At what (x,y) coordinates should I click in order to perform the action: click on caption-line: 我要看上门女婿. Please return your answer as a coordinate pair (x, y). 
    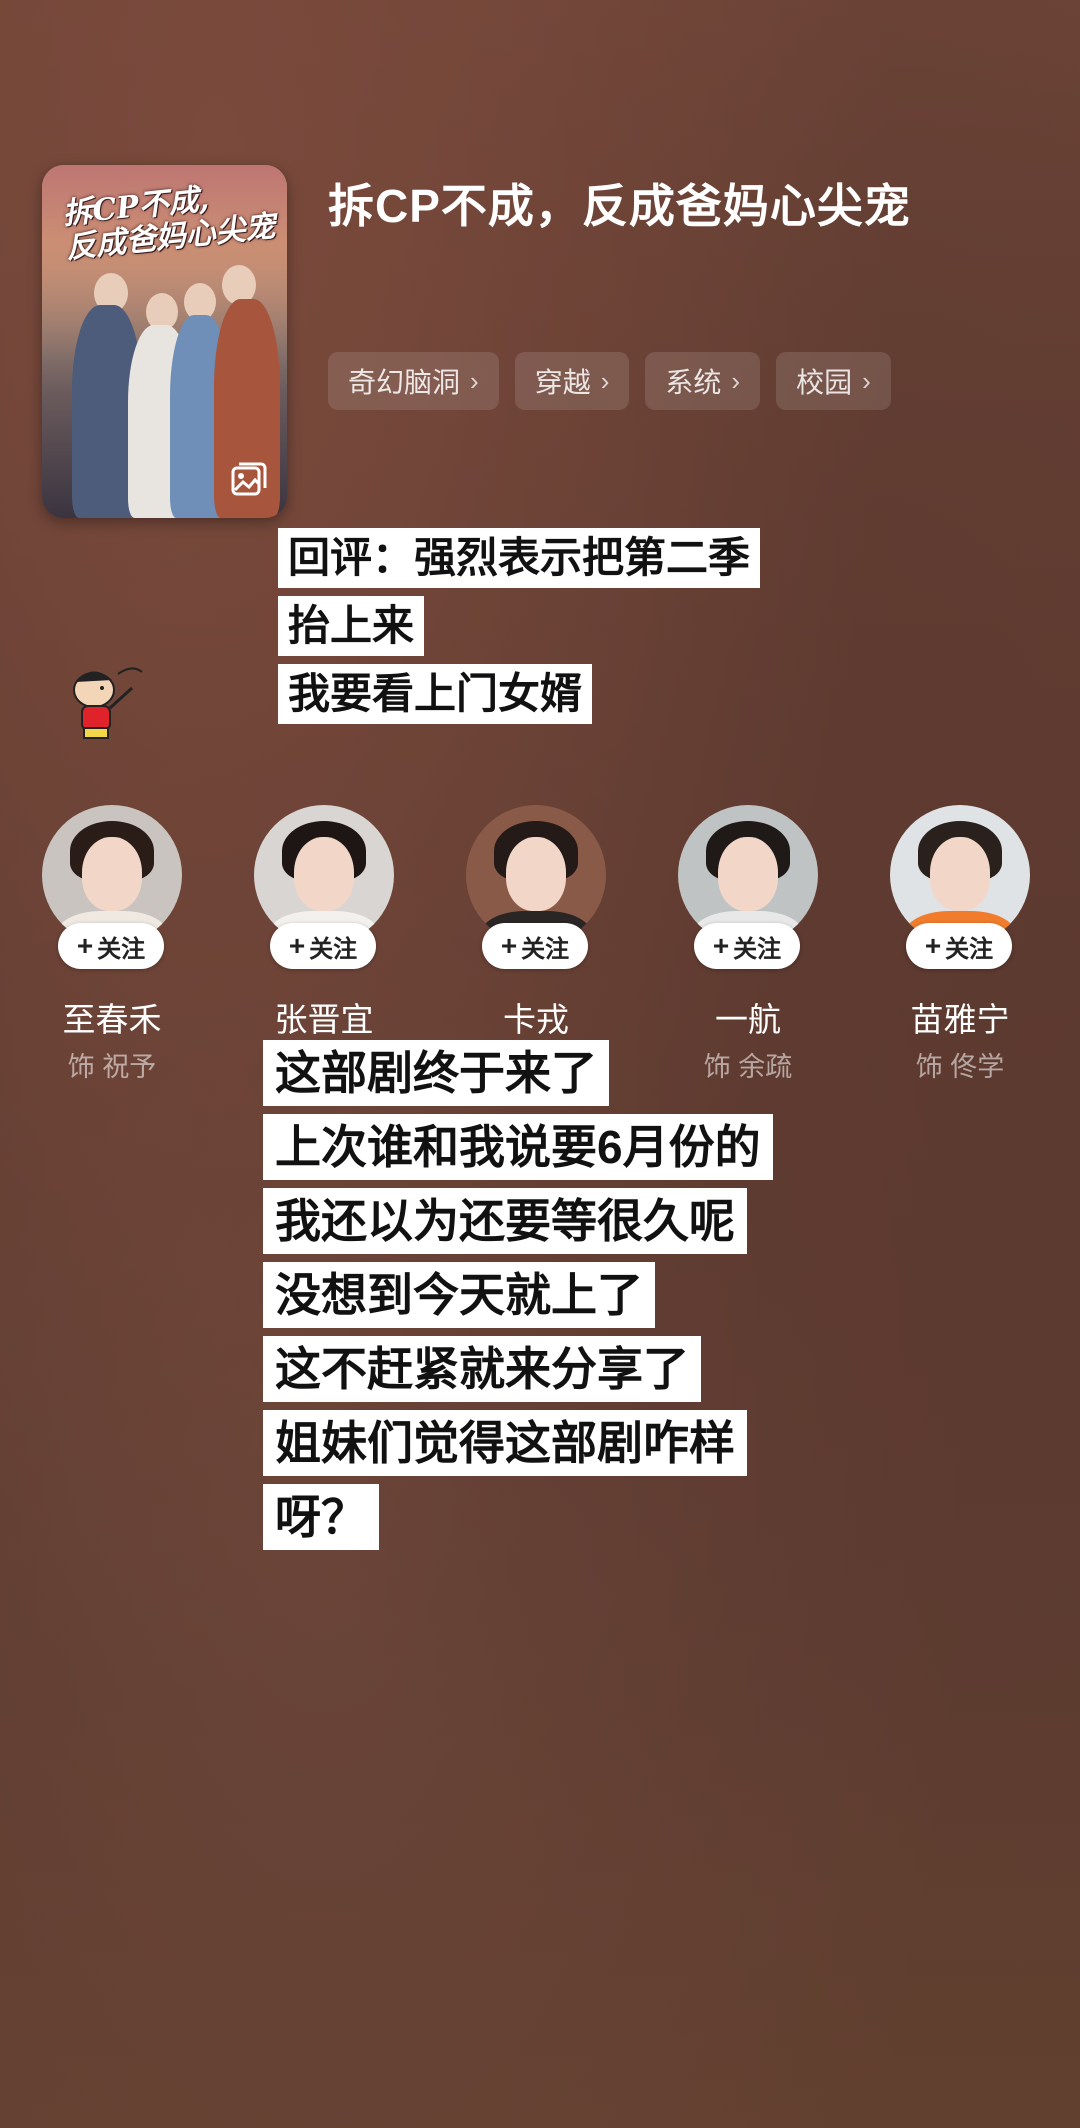
    Looking at the image, I should click on (435, 694).